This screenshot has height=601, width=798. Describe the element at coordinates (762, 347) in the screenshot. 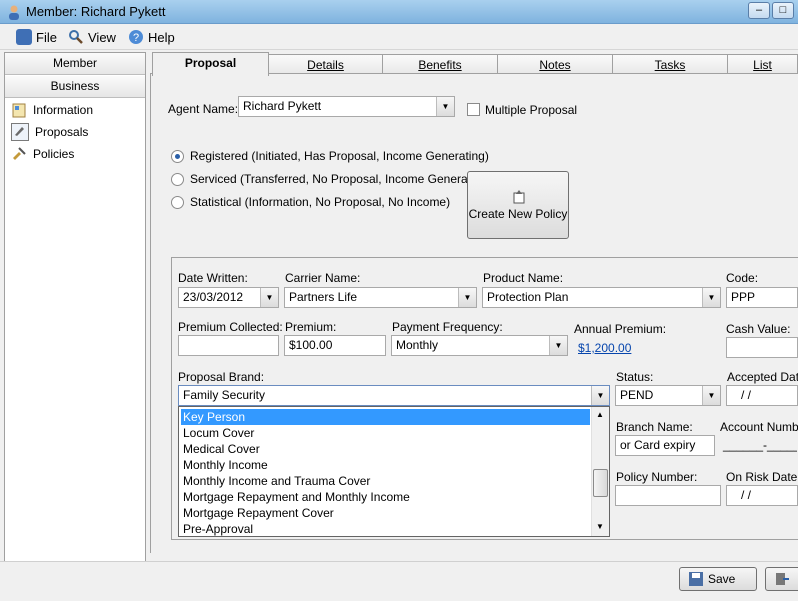

I see `cash-value-field` at that location.